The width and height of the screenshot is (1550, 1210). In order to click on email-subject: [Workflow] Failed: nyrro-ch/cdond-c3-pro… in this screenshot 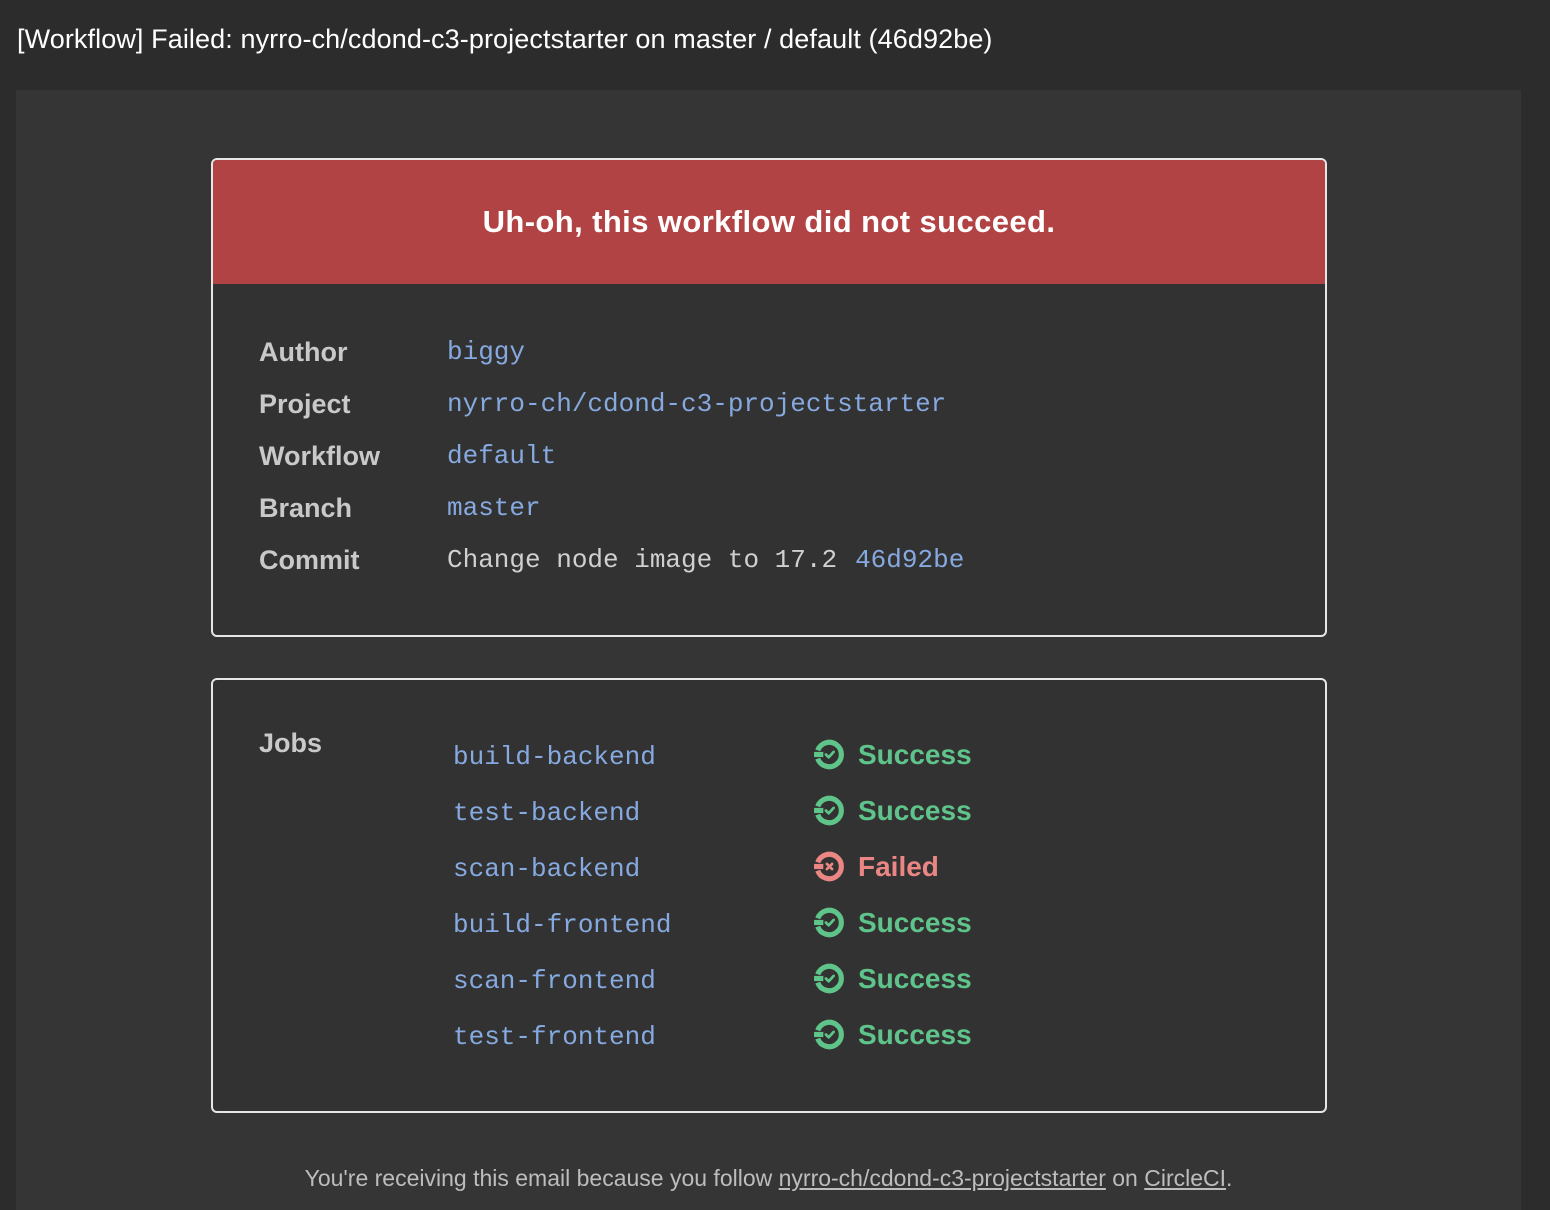, I will do `click(505, 39)`.